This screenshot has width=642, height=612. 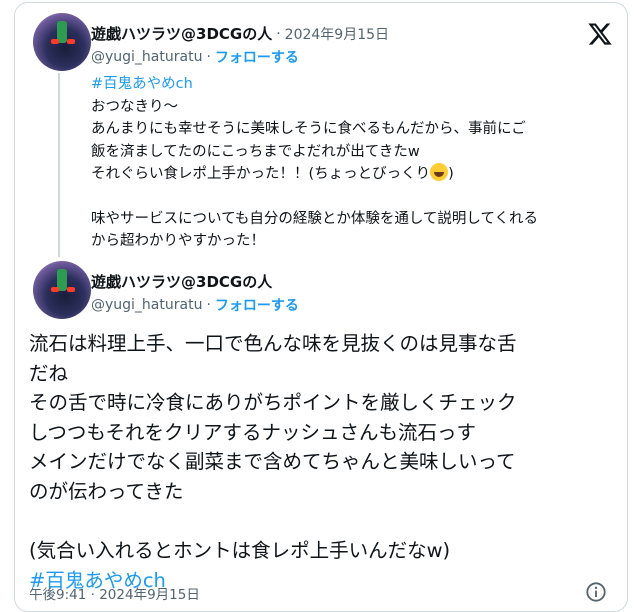 I want to click on post1-handle-row: @yugi_haturatu · フォローする, so click(x=195, y=57).